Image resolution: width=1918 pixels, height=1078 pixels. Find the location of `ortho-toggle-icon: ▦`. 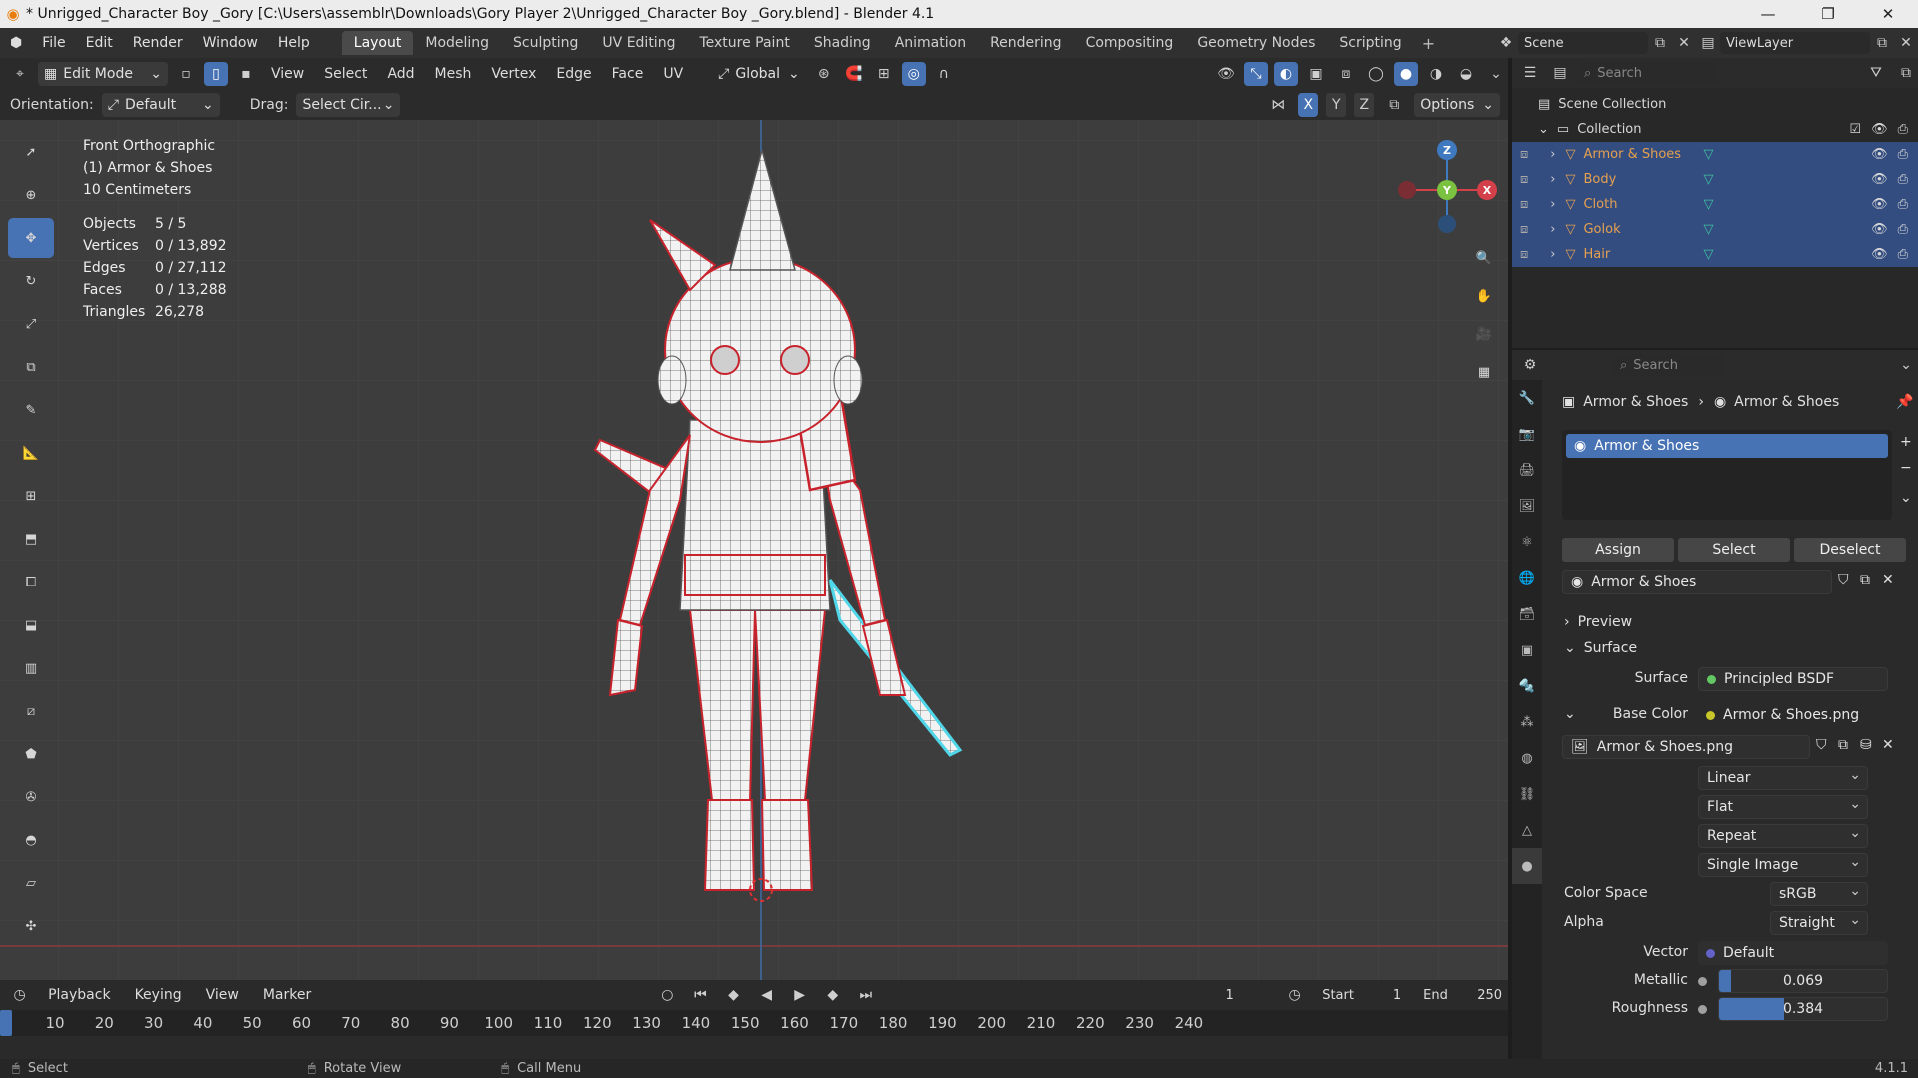

ortho-toggle-icon: ▦ is located at coordinates (1484, 372).